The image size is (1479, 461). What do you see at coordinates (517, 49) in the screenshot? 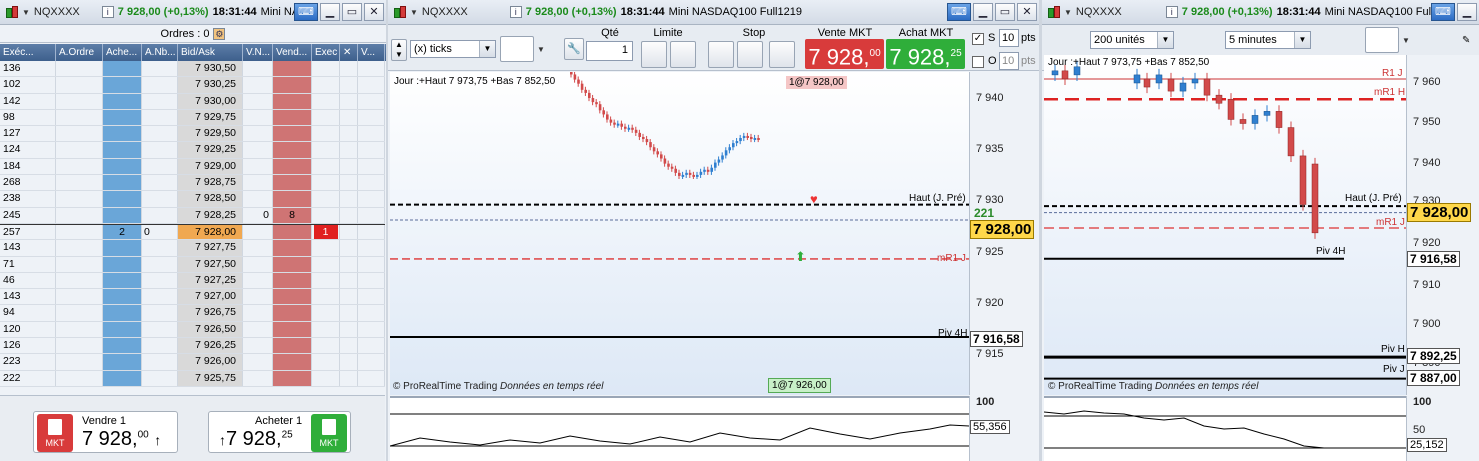
I see `indicators-icon` at bounding box center [517, 49].